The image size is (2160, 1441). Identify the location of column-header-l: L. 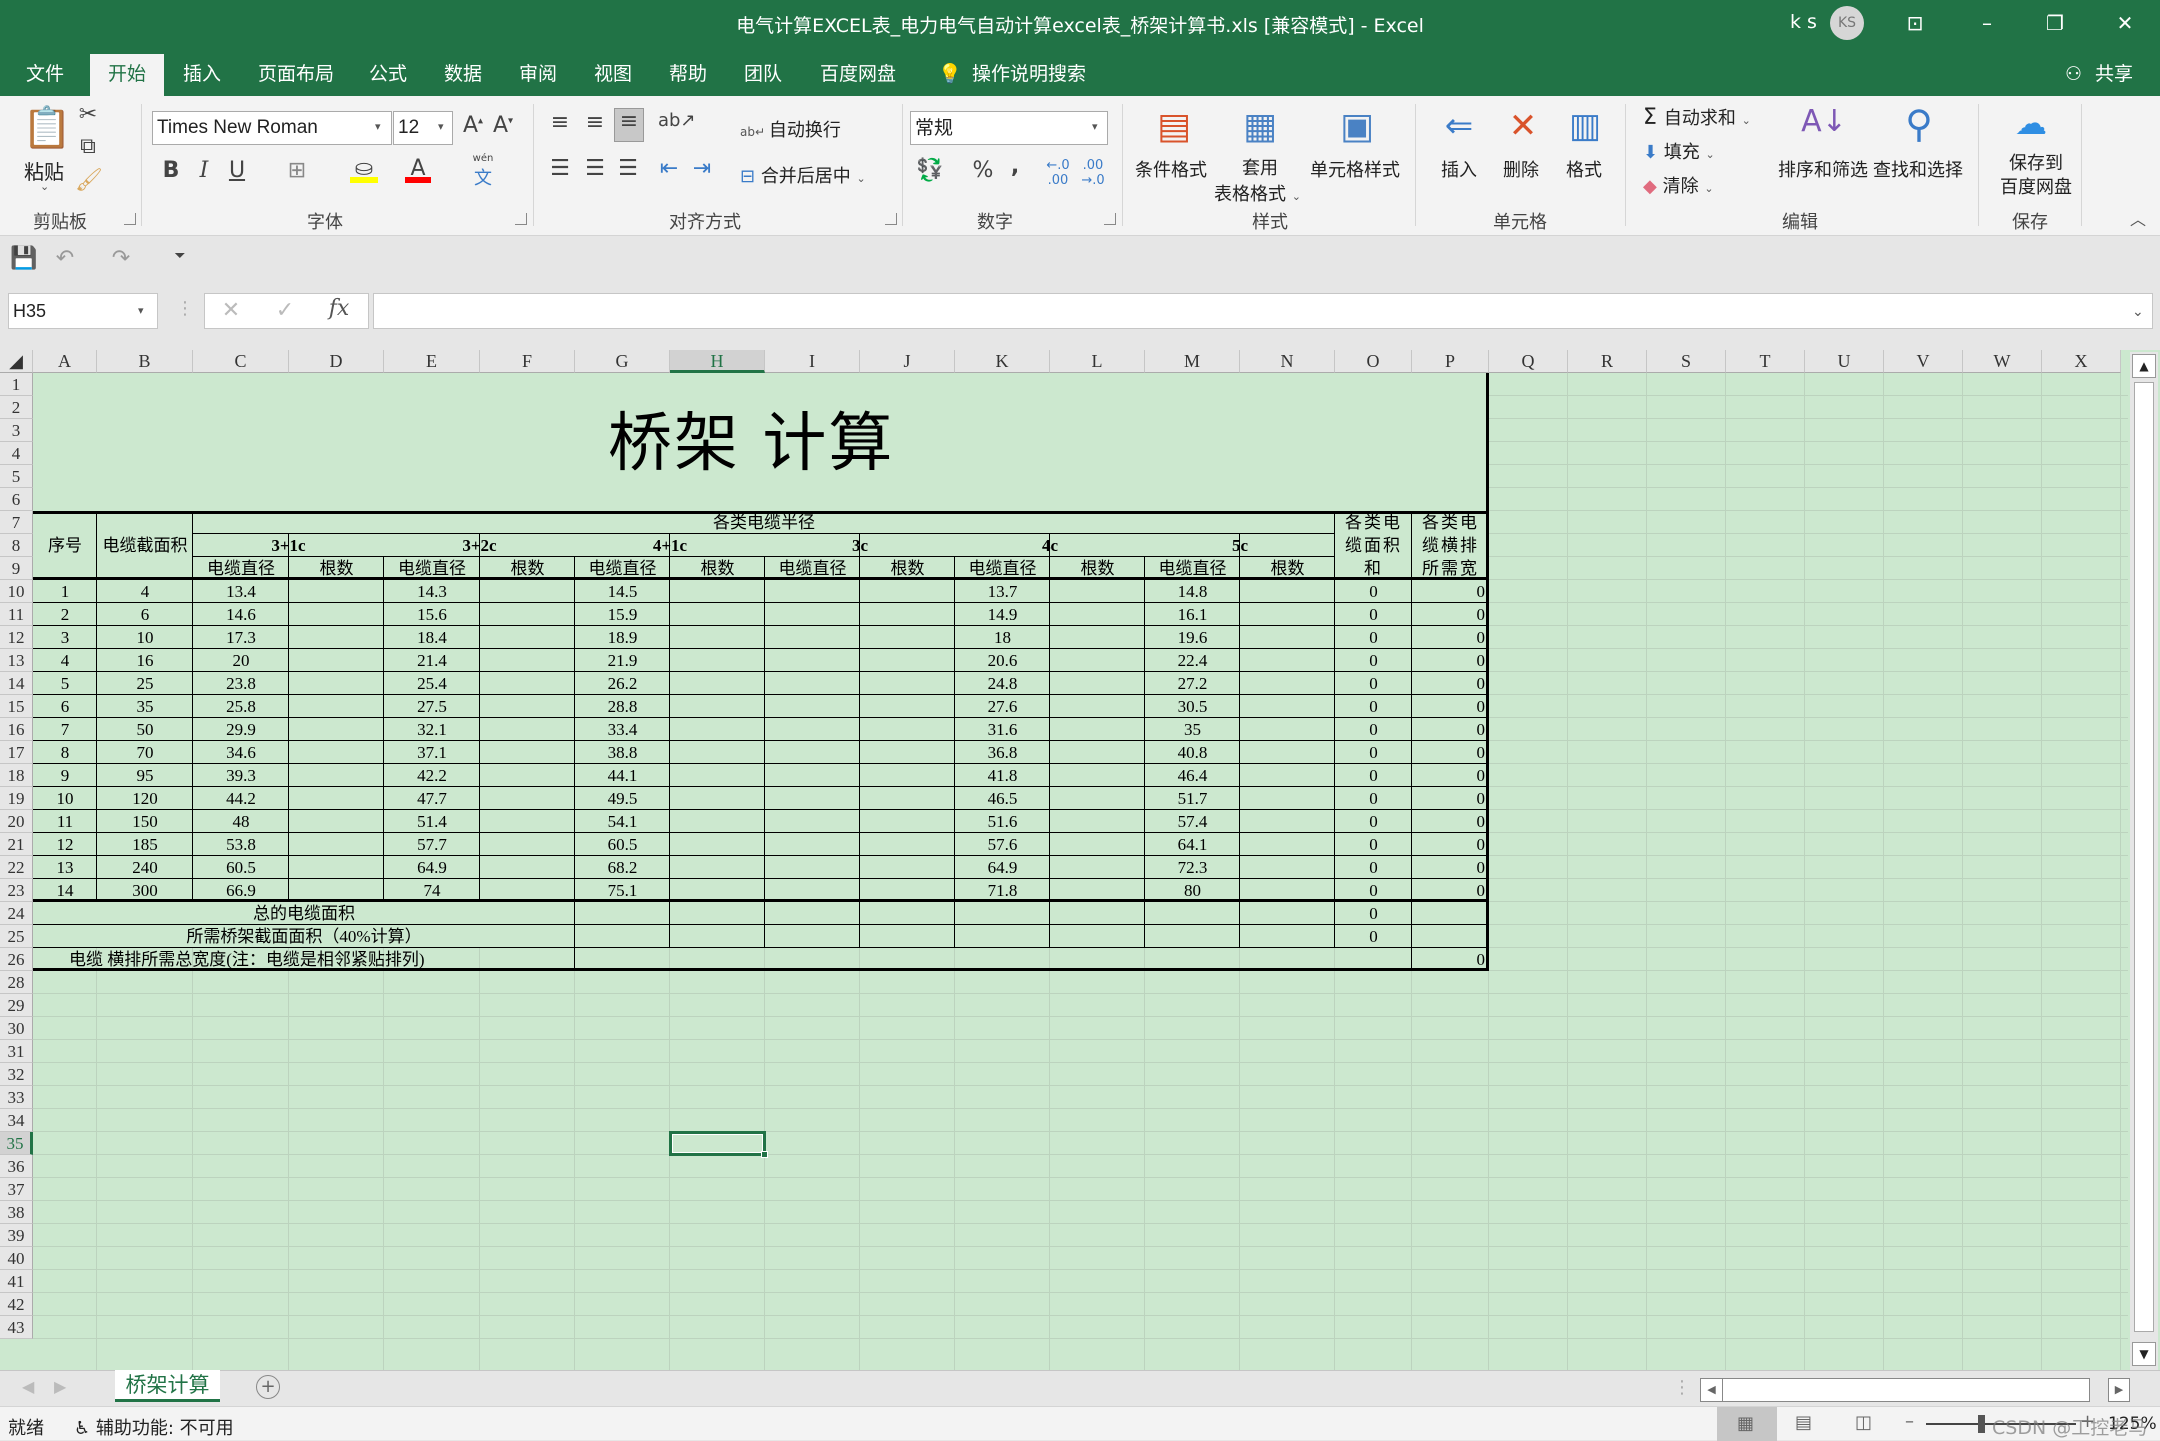
(1097, 361).